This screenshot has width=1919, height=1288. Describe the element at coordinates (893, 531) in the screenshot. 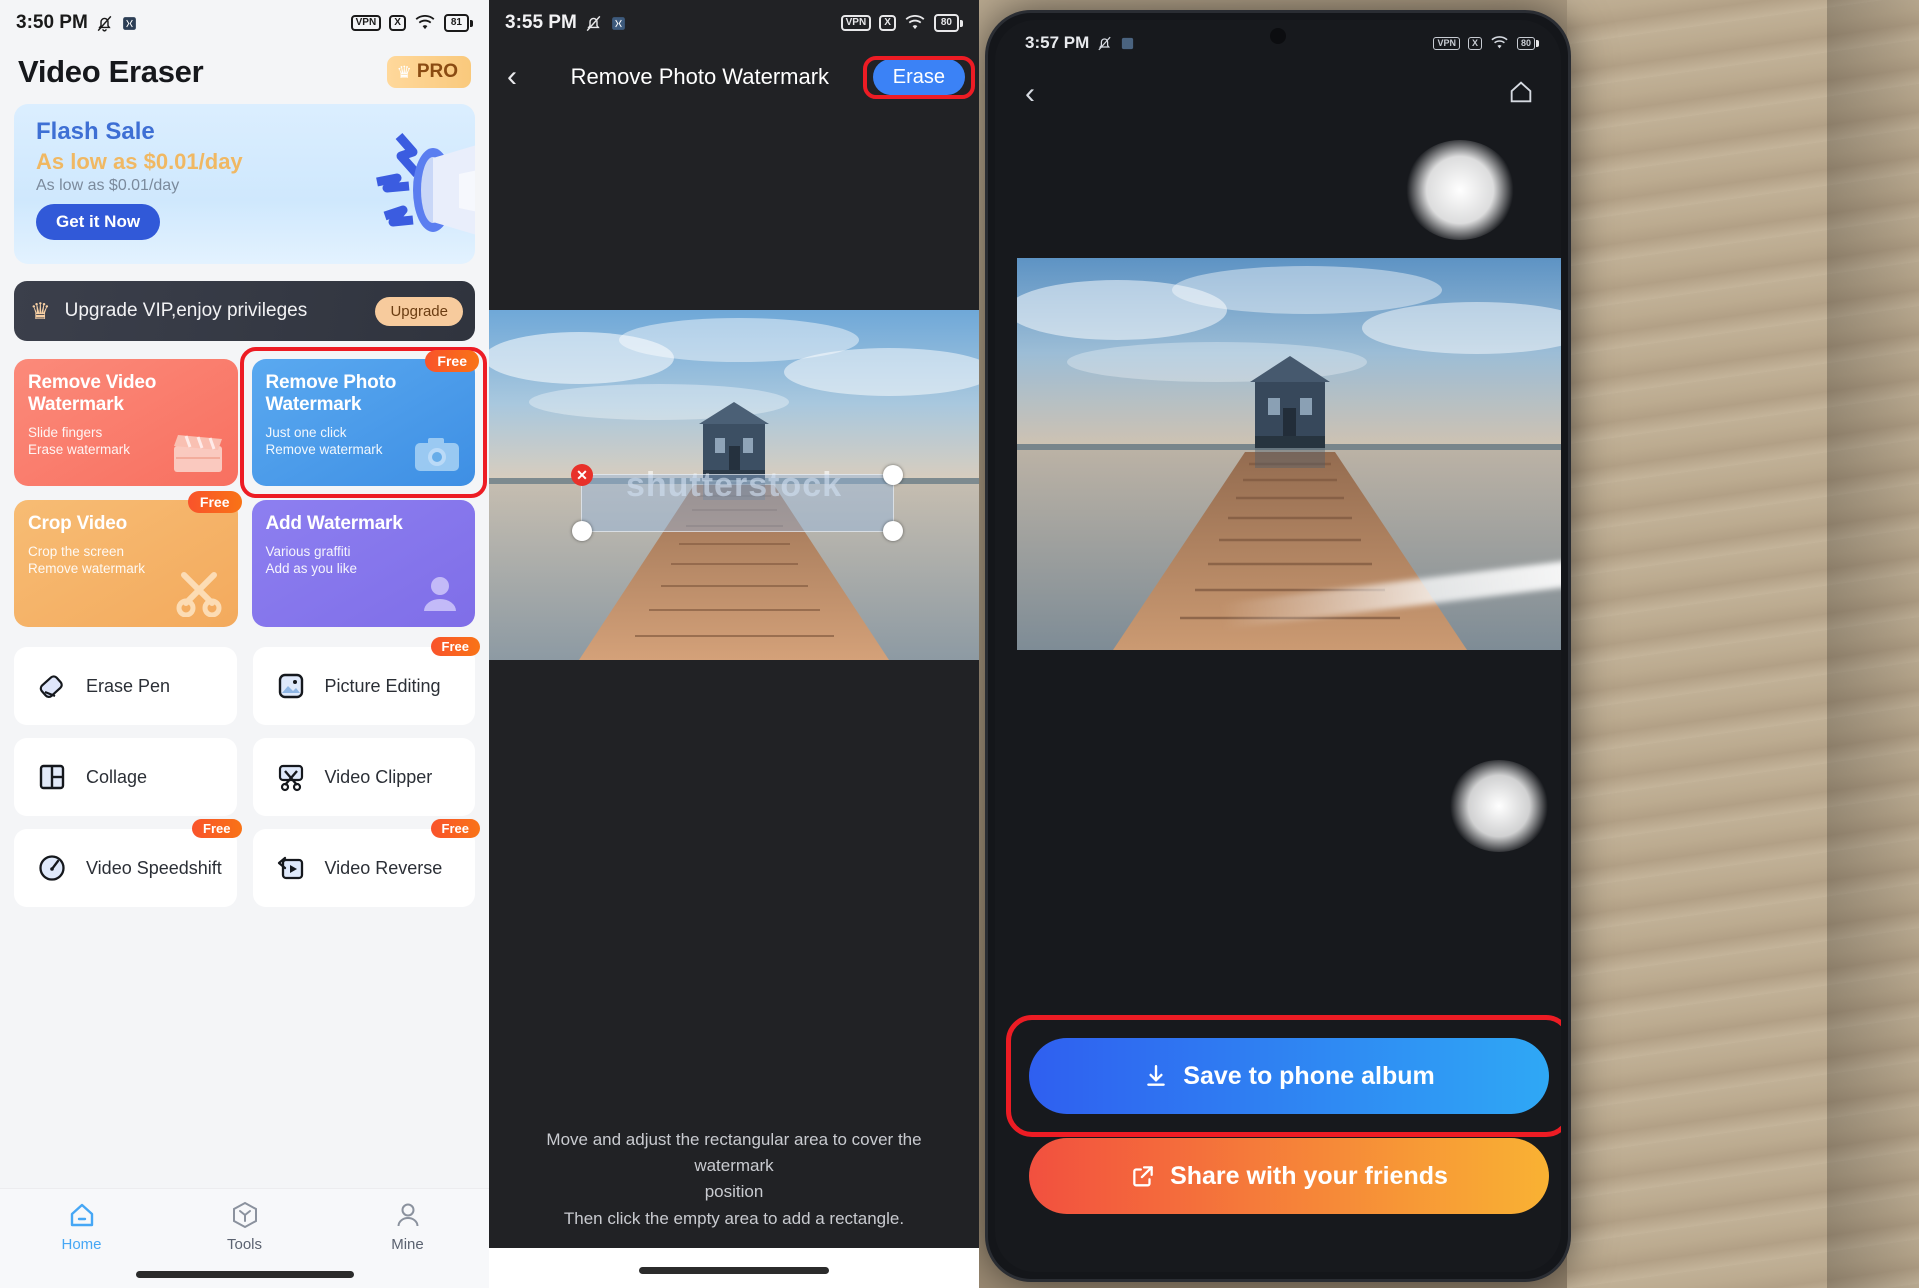

I see `resize-handle-bottom-right` at that location.